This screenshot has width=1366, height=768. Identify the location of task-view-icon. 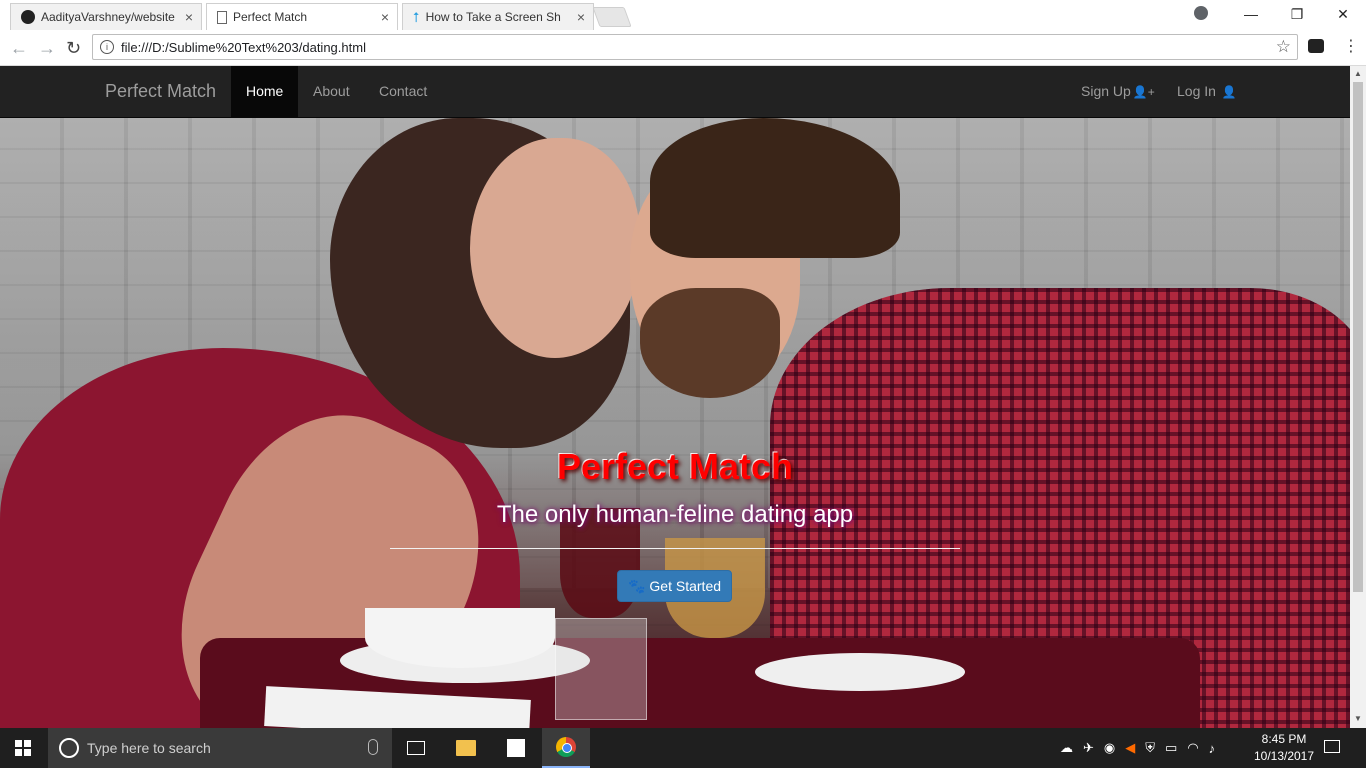
(416, 748).